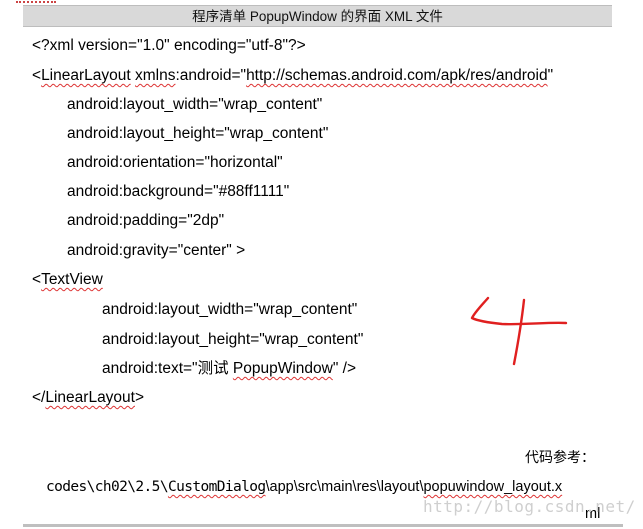 Image resolution: width=643 pixels, height=529 pixels. I want to click on code-token: " />, so click(344, 368).